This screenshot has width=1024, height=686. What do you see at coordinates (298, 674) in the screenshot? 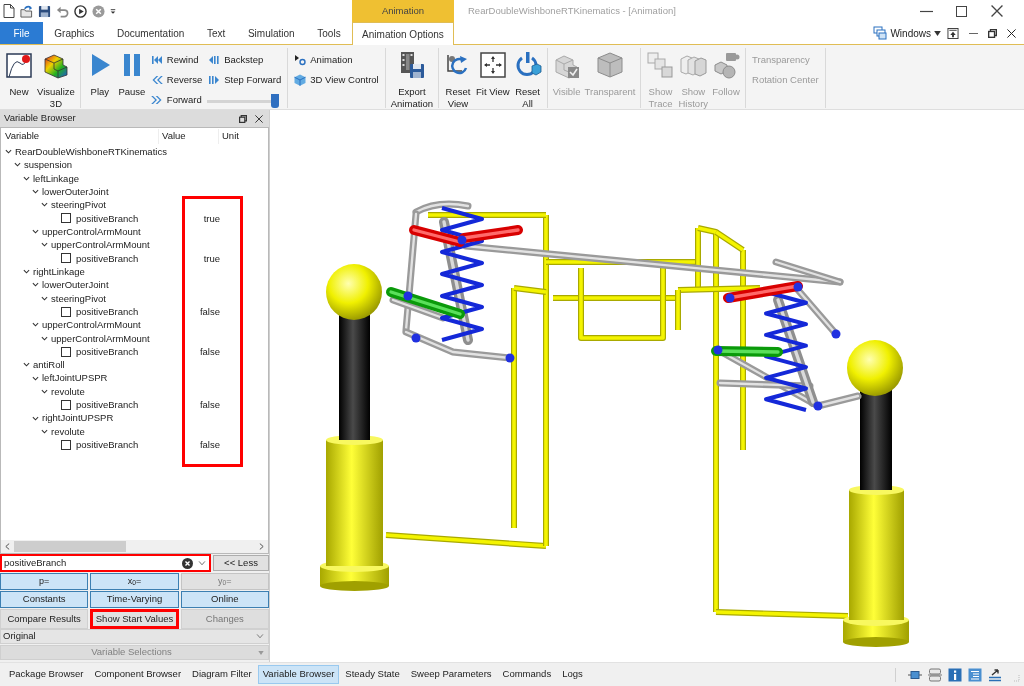
I see `panel-tab: Variable Browser` at bounding box center [298, 674].